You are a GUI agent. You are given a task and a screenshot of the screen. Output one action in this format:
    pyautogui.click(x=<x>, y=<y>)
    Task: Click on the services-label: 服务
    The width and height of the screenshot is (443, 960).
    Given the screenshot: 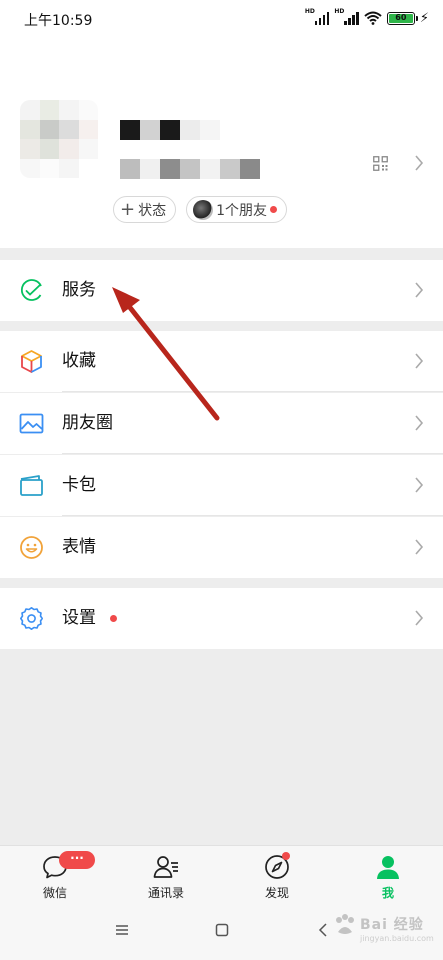 What is the action you would take?
    pyautogui.click(x=79, y=290)
    